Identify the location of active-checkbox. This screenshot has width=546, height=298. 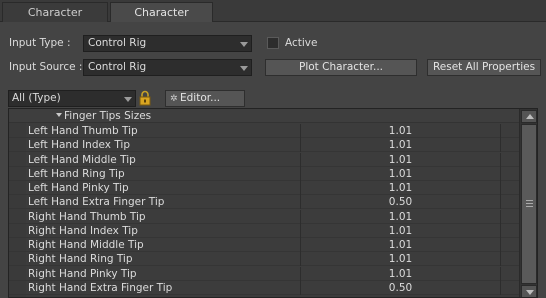
(273, 43).